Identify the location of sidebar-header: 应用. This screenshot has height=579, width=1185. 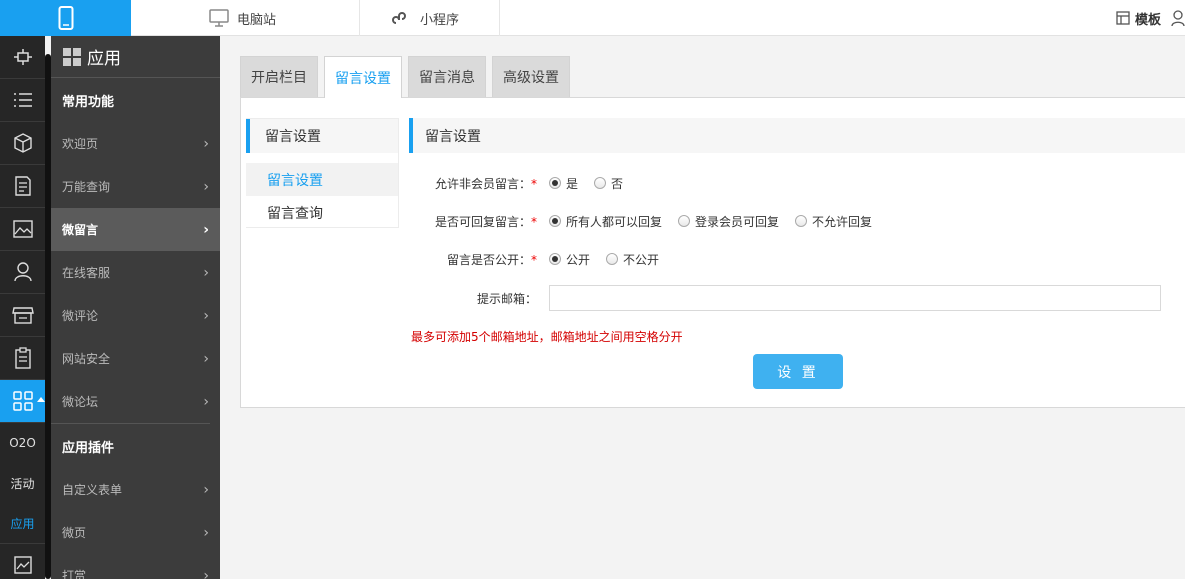
(135, 57).